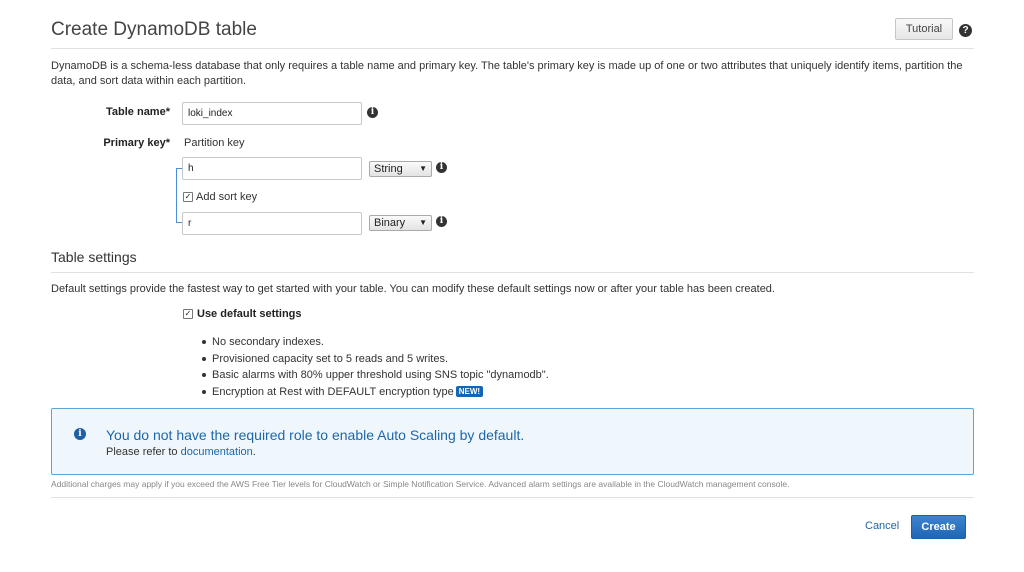 The image size is (1024, 572). I want to click on partition-key-type-select: String ▼, so click(400, 169).